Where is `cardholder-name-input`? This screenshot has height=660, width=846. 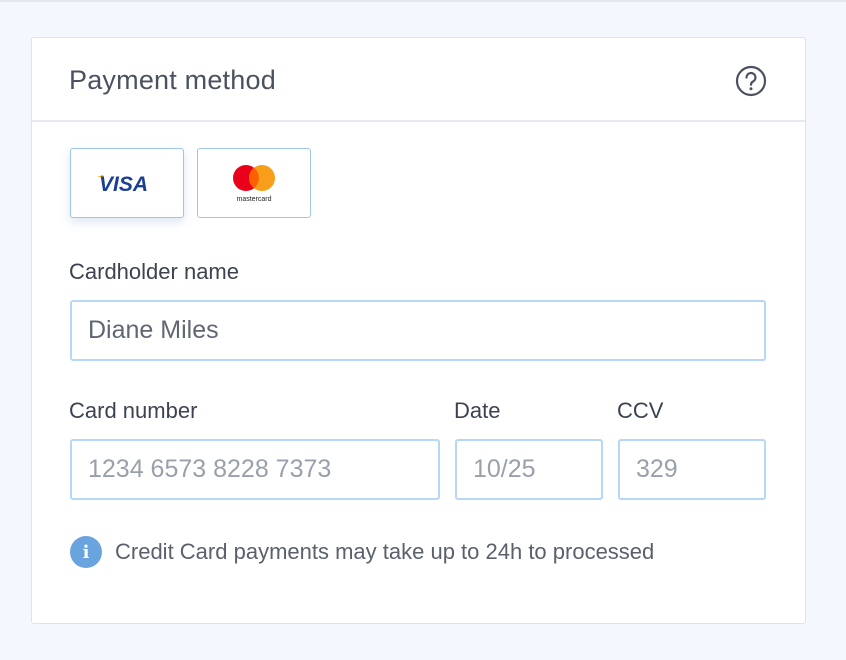 cardholder-name-input is located at coordinates (418, 330).